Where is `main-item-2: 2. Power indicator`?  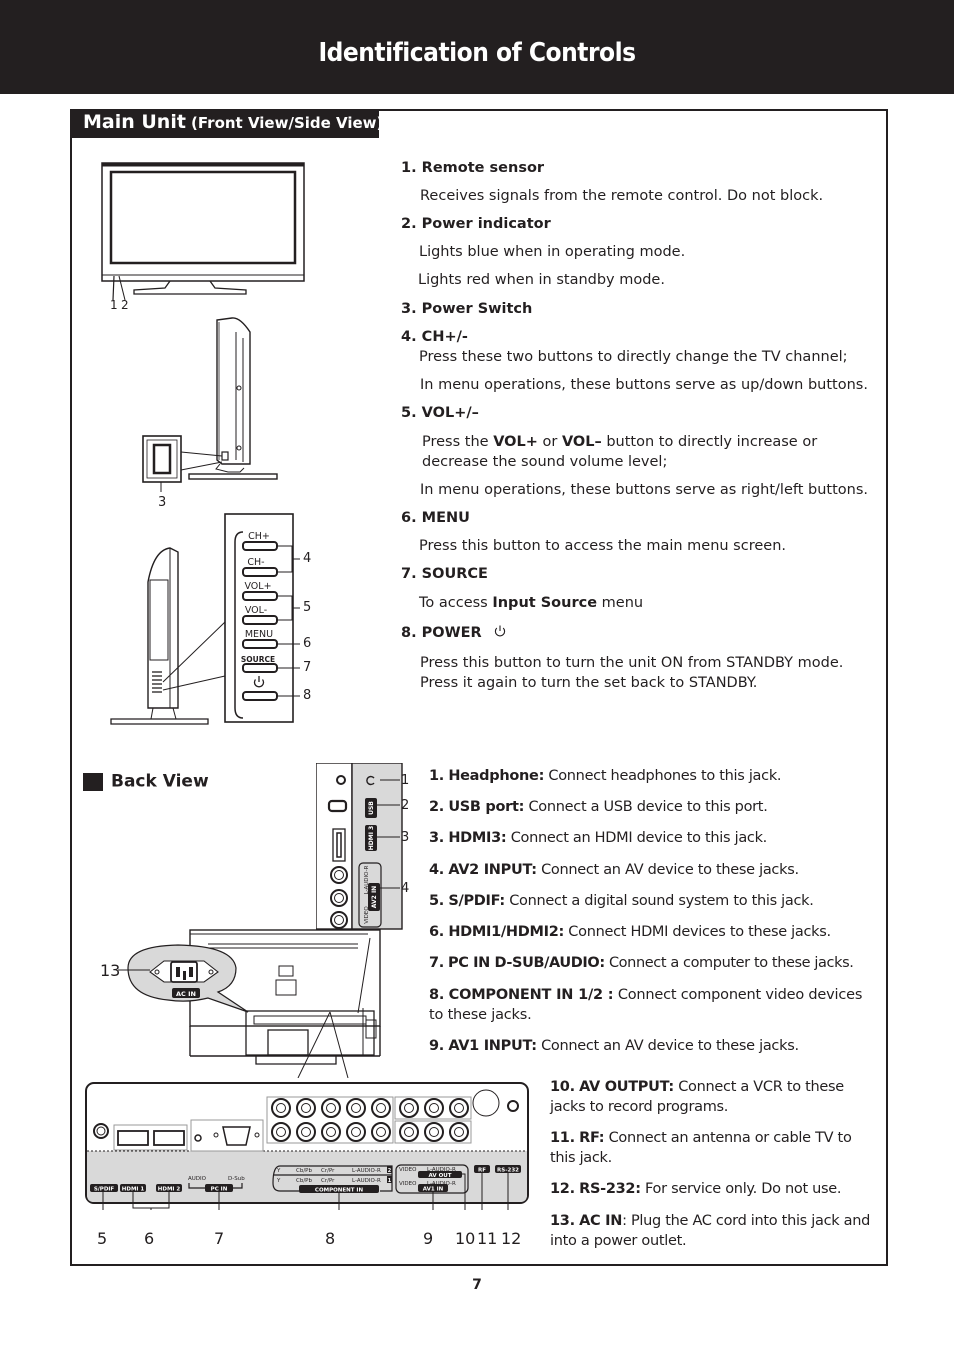 main-item-2: 2. Power indicator is located at coordinates (476, 224).